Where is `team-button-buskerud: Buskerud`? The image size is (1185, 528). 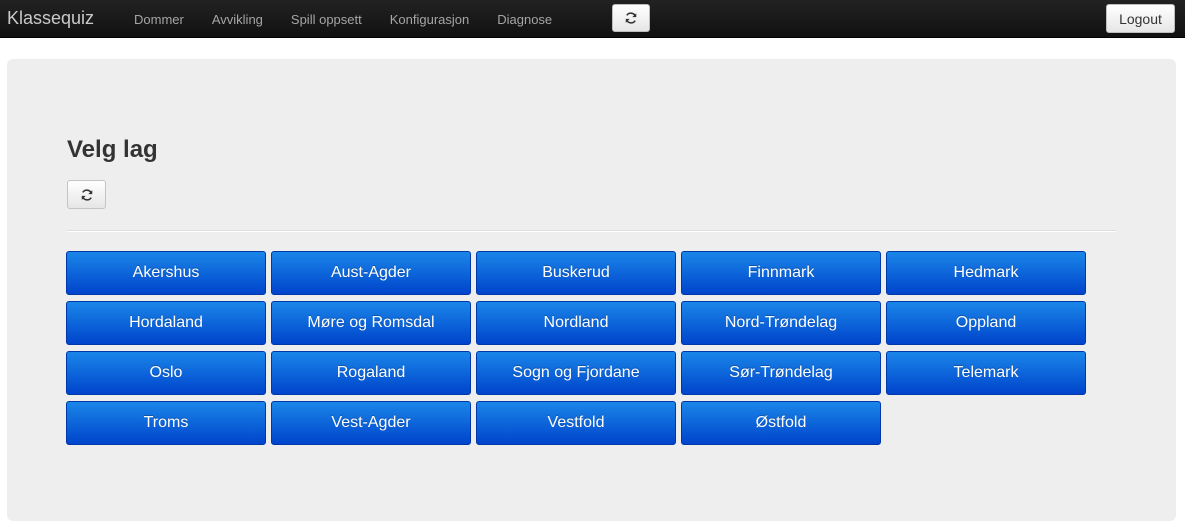 team-button-buskerud: Buskerud is located at coordinates (576, 273).